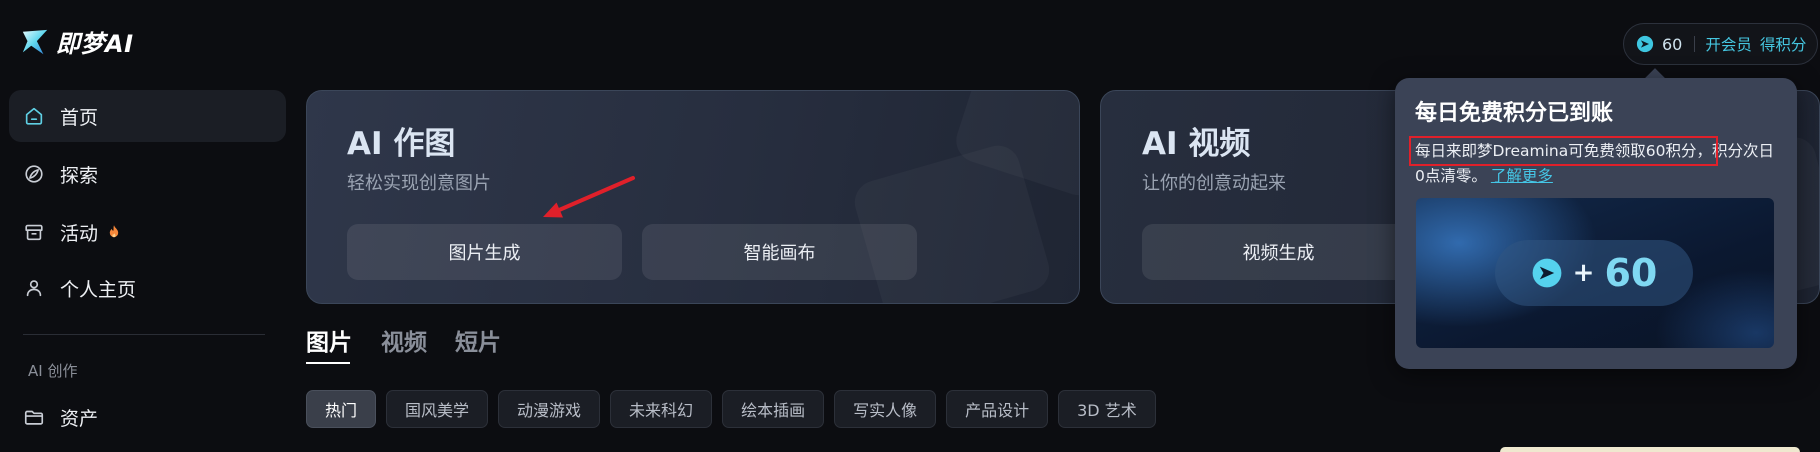 The height and width of the screenshot is (452, 1820). What do you see at coordinates (1583, 273) in the screenshot?
I see `banner-plus: +` at bounding box center [1583, 273].